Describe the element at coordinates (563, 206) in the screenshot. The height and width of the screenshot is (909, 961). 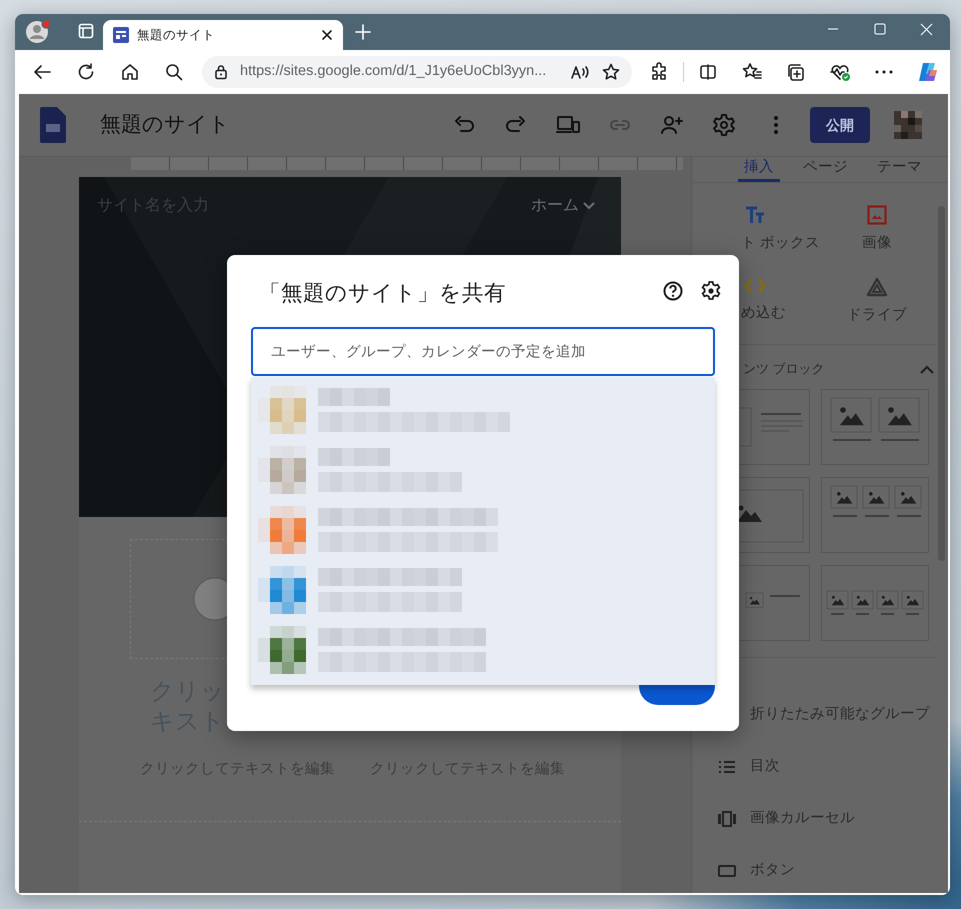
I see `nav-menu-item: ホーム` at that location.